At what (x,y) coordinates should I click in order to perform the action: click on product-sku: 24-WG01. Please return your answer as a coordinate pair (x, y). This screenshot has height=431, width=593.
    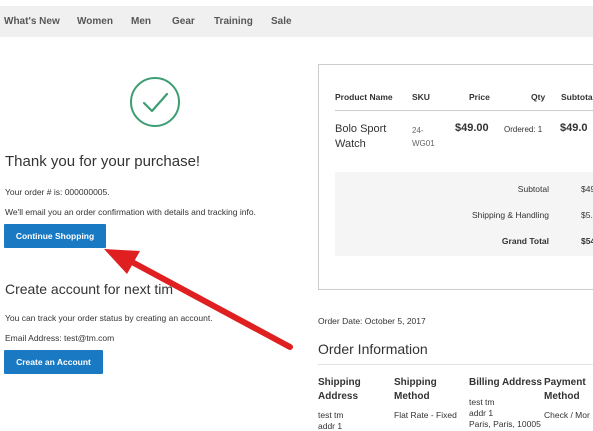
    Looking at the image, I should click on (423, 137).